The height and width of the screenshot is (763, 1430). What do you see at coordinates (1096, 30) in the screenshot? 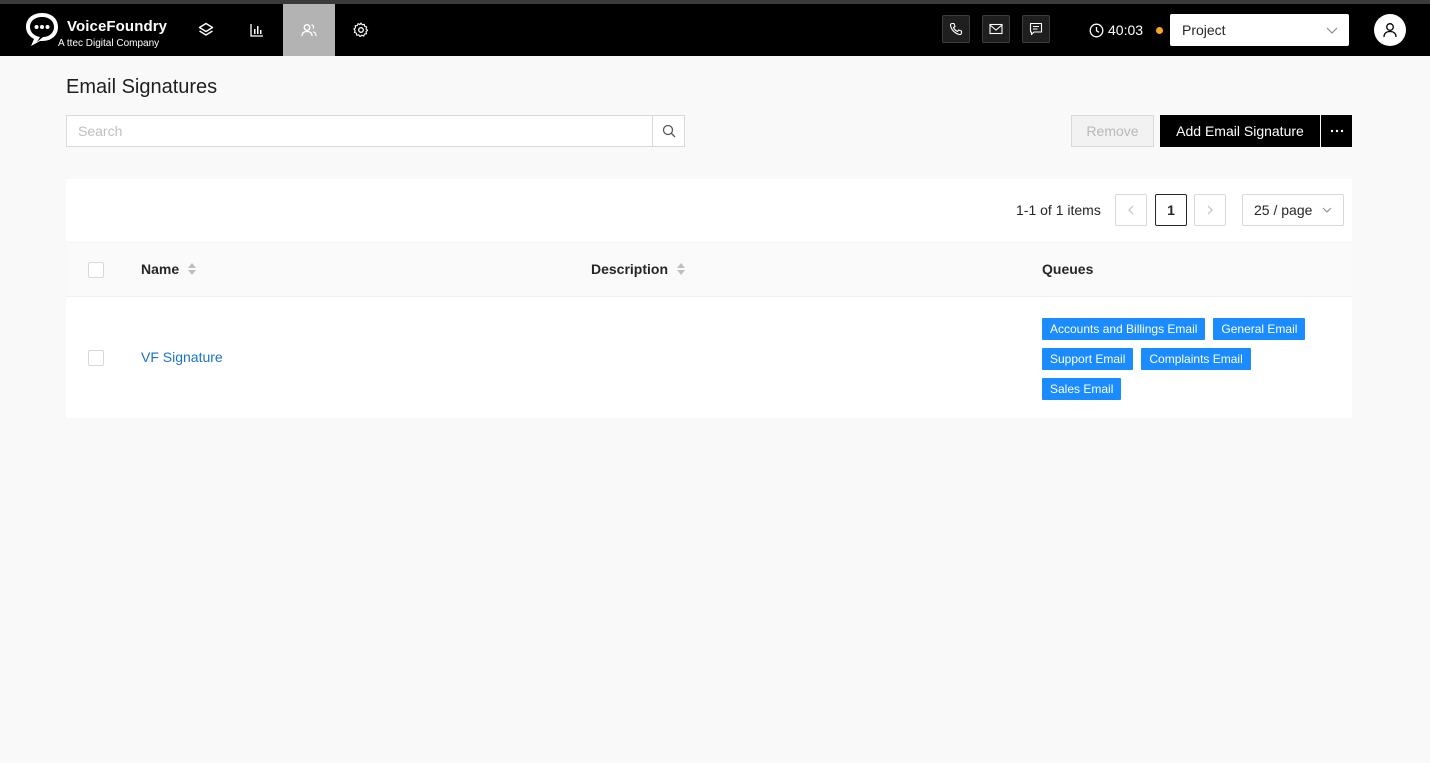
I see `clock-icon` at bounding box center [1096, 30].